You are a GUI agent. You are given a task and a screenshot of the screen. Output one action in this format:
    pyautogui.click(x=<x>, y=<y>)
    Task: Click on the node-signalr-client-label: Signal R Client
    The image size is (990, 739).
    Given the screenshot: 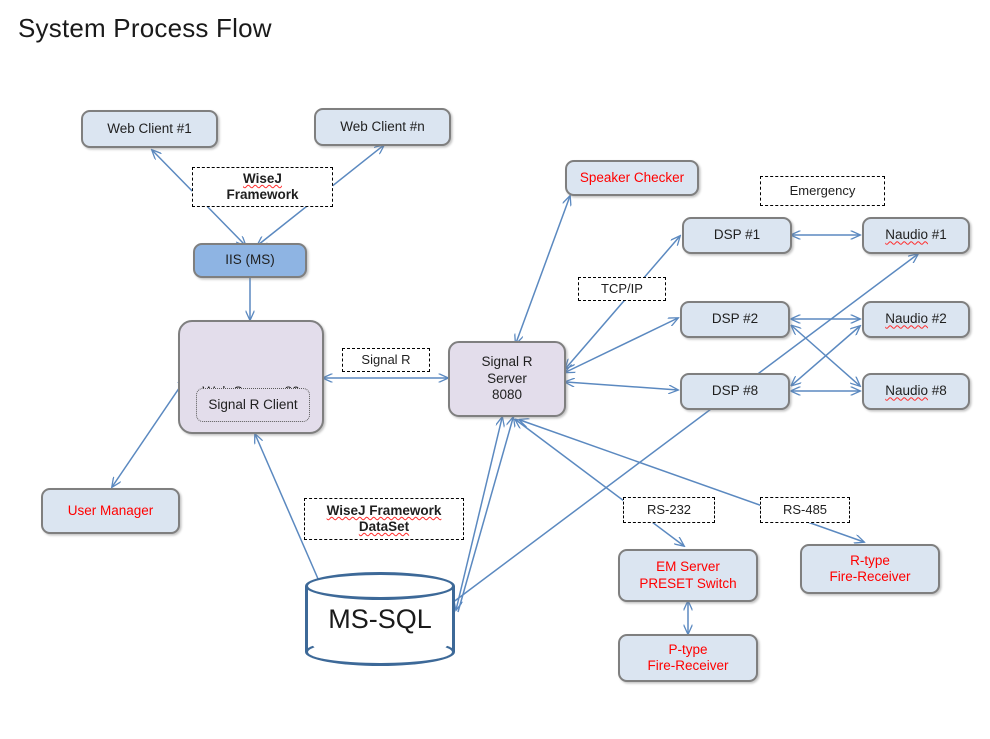 What is the action you would take?
    pyautogui.click(x=253, y=404)
    